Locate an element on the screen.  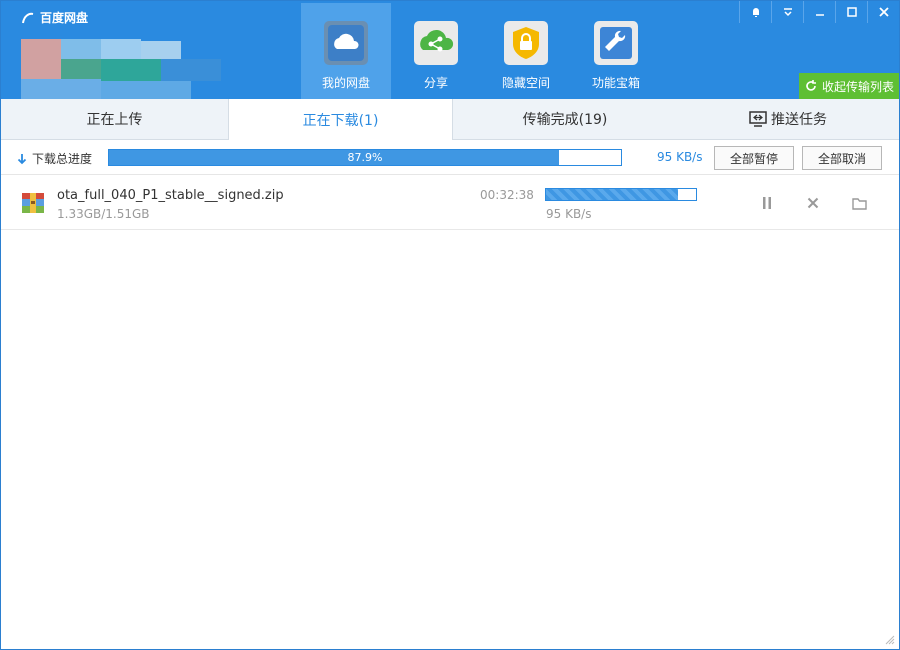
bell-icon is located at coordinates (755, 12).